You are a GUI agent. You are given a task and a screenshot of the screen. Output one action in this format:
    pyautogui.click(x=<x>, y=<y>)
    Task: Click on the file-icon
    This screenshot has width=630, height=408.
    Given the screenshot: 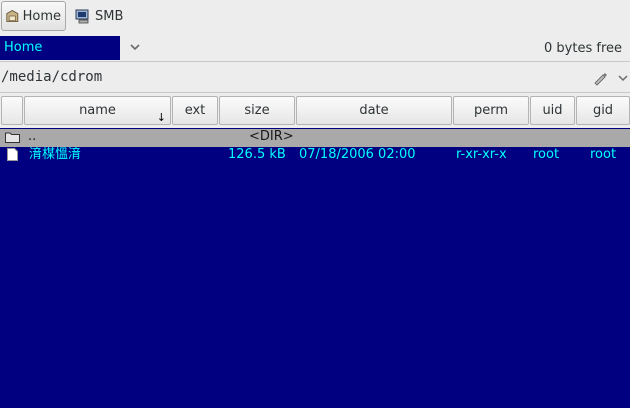 What is the action you would take?
    pyautogui.click(x=12, y=154)
    